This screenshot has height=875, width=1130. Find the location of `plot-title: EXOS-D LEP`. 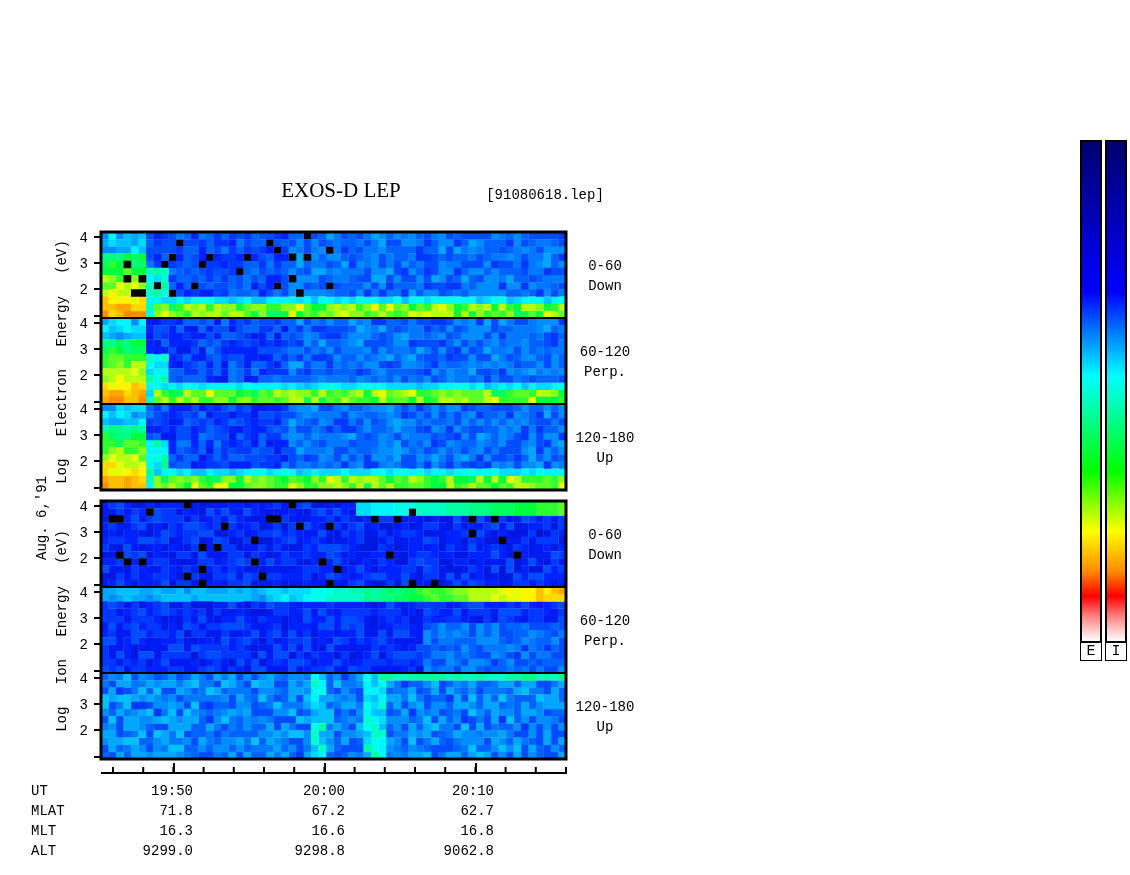

plot-title: EXOS-D LEP is located at coordinates (341, 190).